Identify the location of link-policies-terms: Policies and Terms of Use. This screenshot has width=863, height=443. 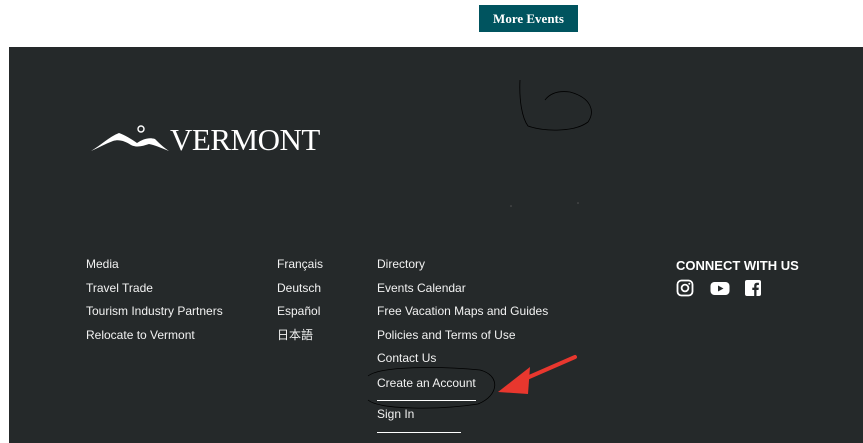
(462, 339).